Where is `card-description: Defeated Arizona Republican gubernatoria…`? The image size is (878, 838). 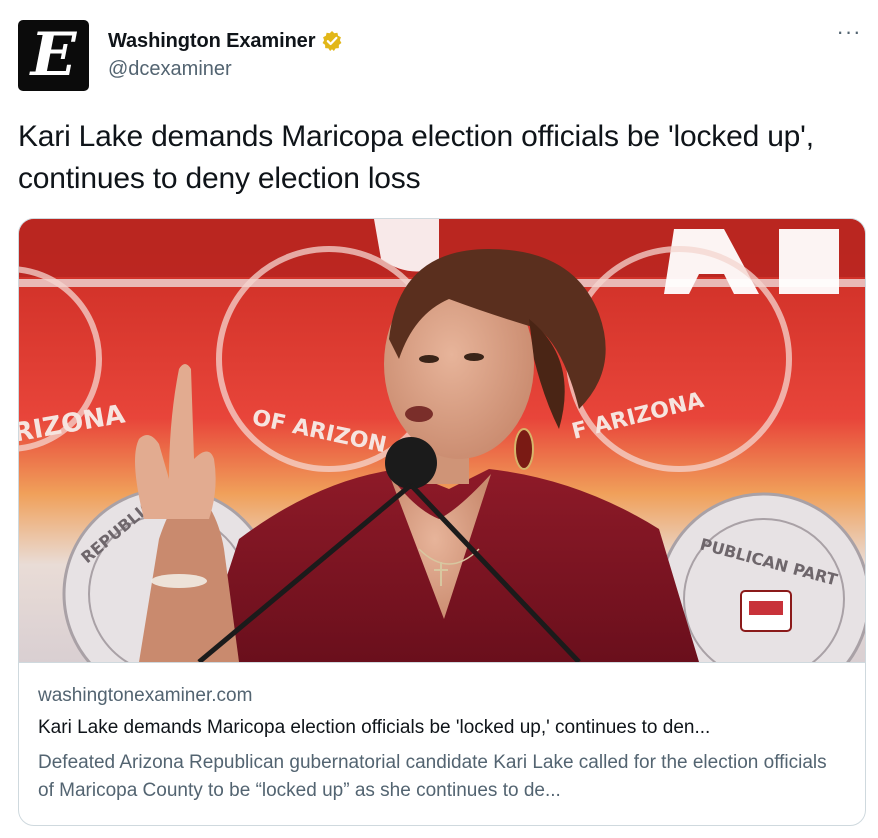 card-description: Defeated Arizona Republican gubernatoria… is located at coordinates (432, 776).